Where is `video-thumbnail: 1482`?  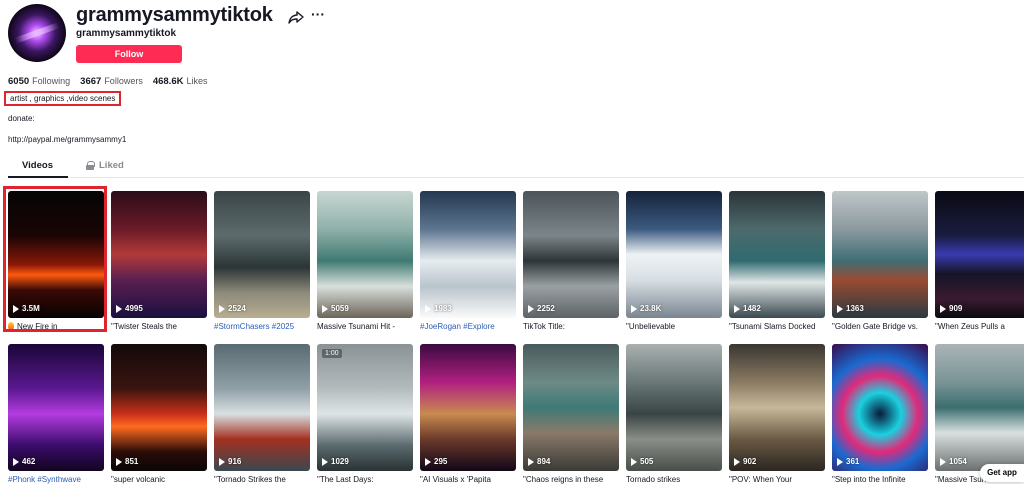 video-thumbnail: 1482 is located at coordinates (777, 254).